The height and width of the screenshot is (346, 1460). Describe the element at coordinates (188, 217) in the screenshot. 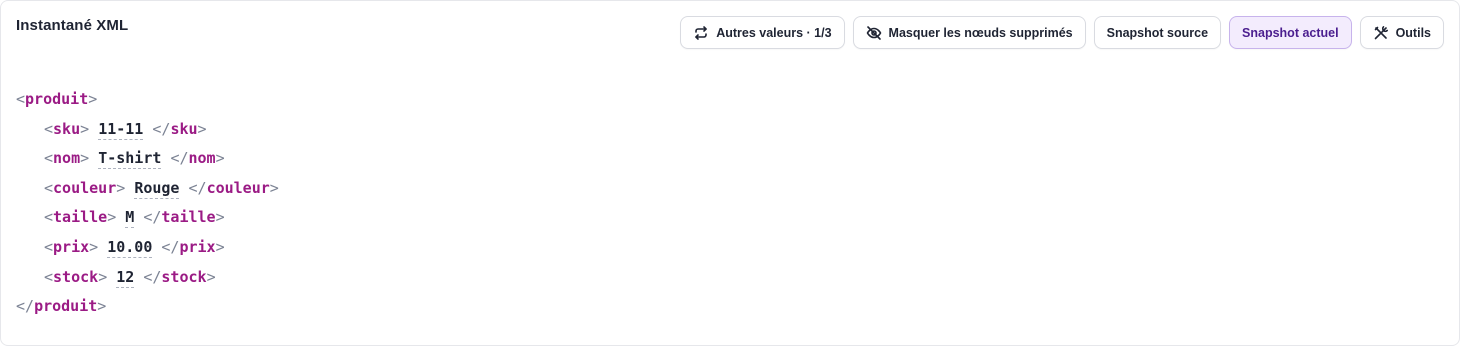

I see `field-tag-close: taille` at that location.